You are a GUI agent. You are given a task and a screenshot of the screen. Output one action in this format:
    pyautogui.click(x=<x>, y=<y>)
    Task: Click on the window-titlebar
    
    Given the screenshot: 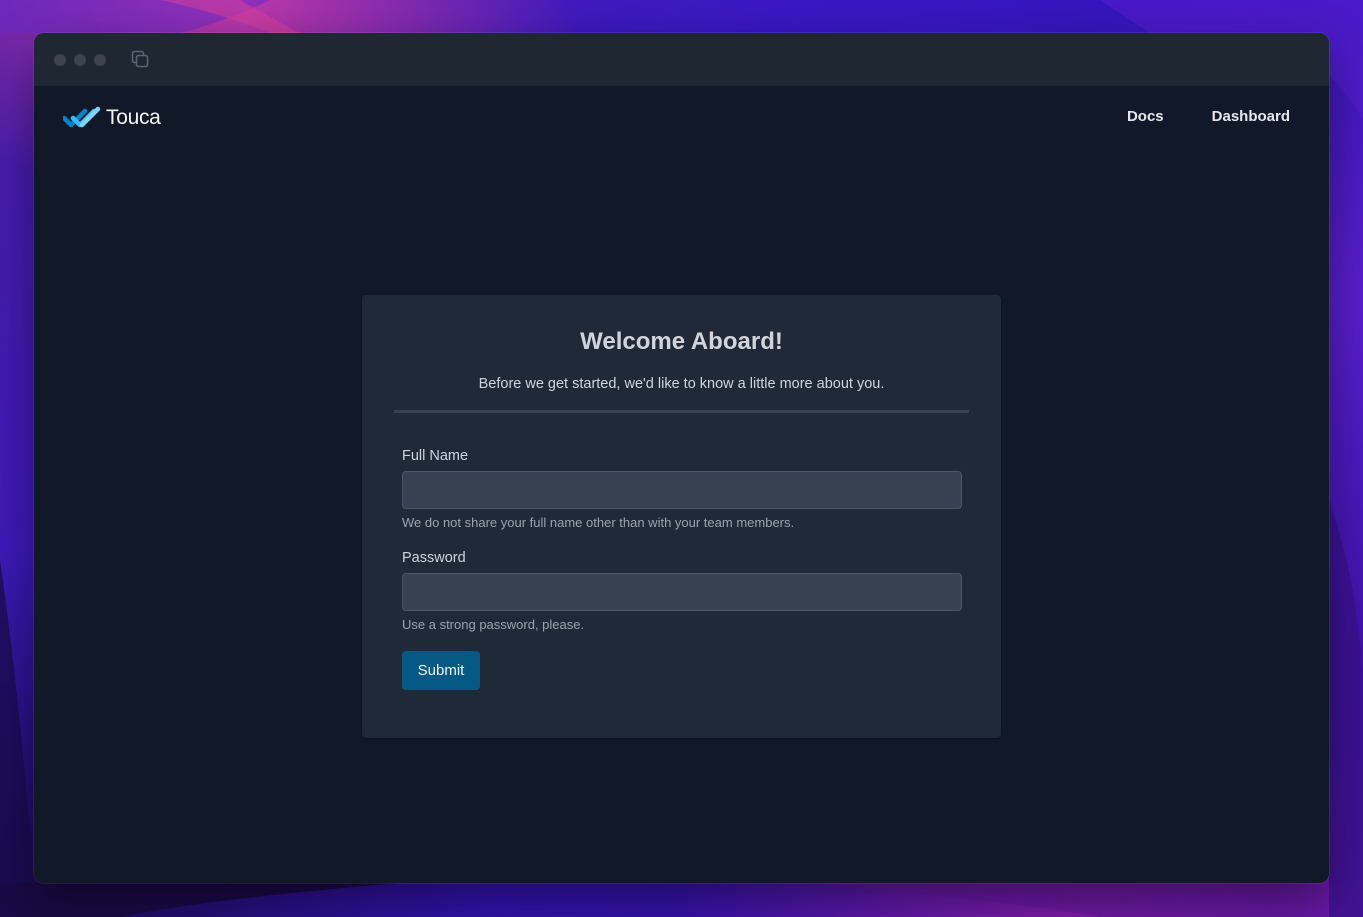 What is the action you would take?
    pyautogui.click(x=681, y=60)
    